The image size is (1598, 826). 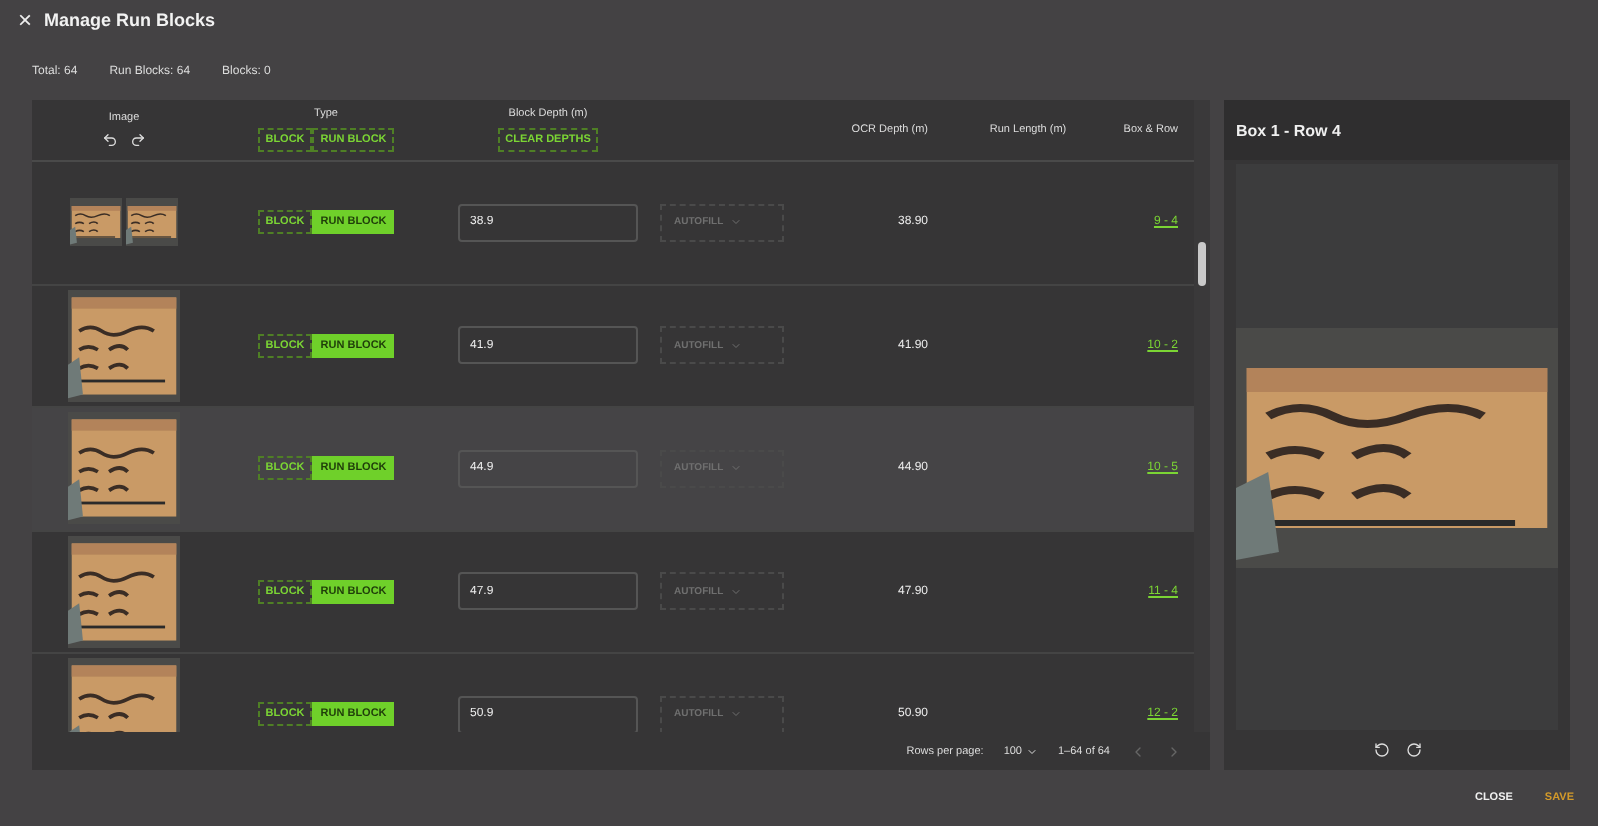 What do you see at coordinates (1413, 750) in the screenshot?
I see `rotate-right-icon` at bounding box center [1413, 750].